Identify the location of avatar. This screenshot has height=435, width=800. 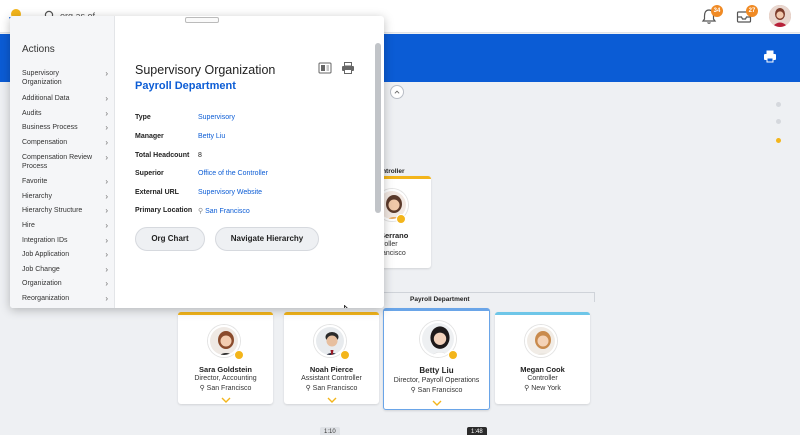
(541, 341).